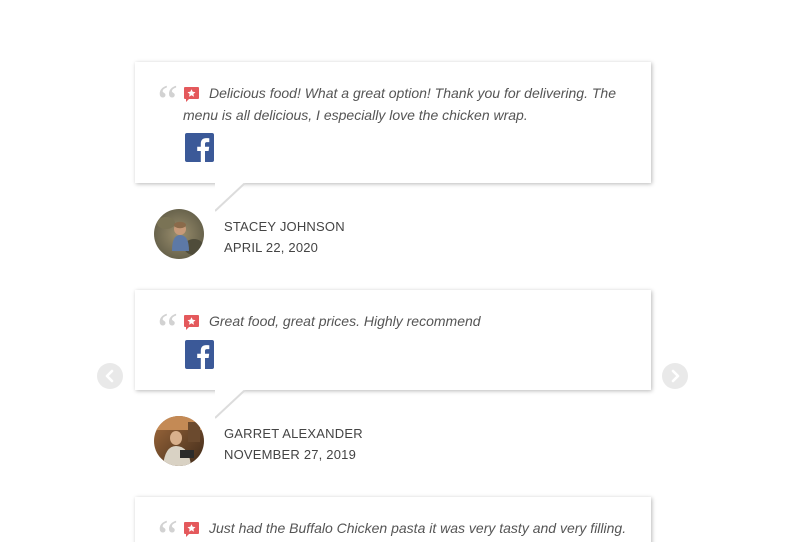 The height and width of the screenshot is (542, 786). I want to click on chevron-left-icon, so click(109, 376).